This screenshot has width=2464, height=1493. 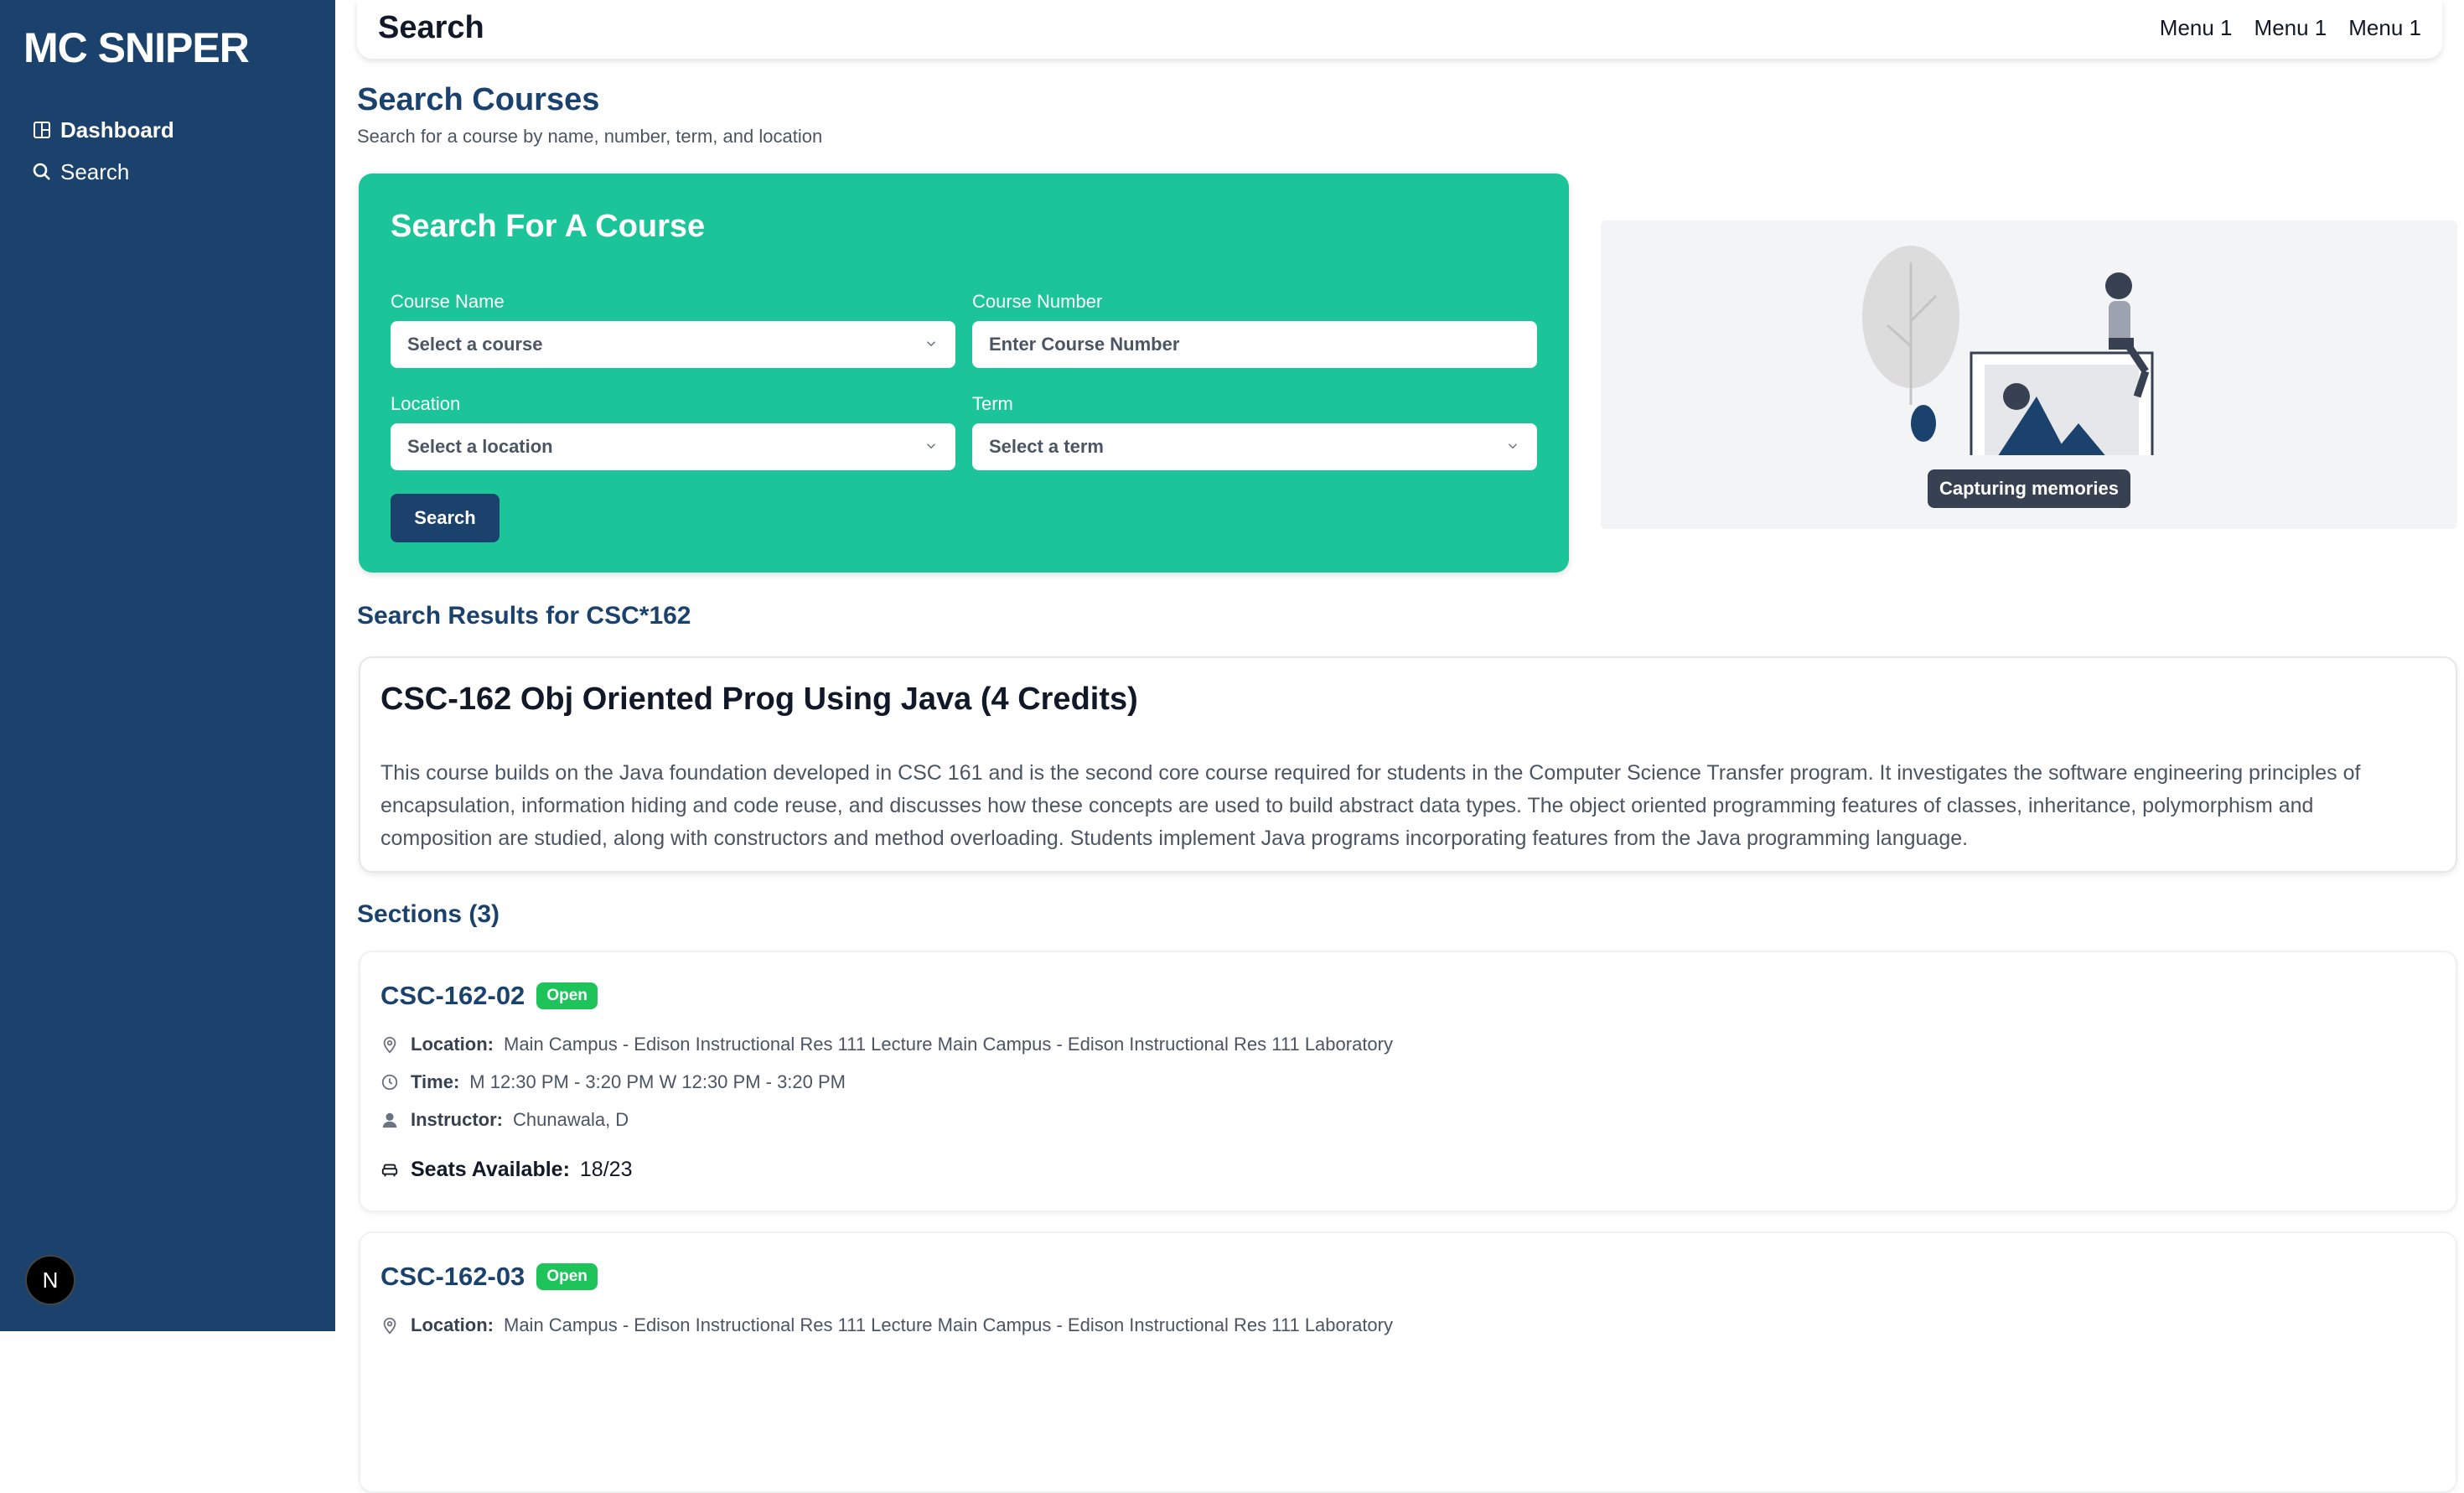 I want to click on clock-icon, so click(x=389, y=1082).